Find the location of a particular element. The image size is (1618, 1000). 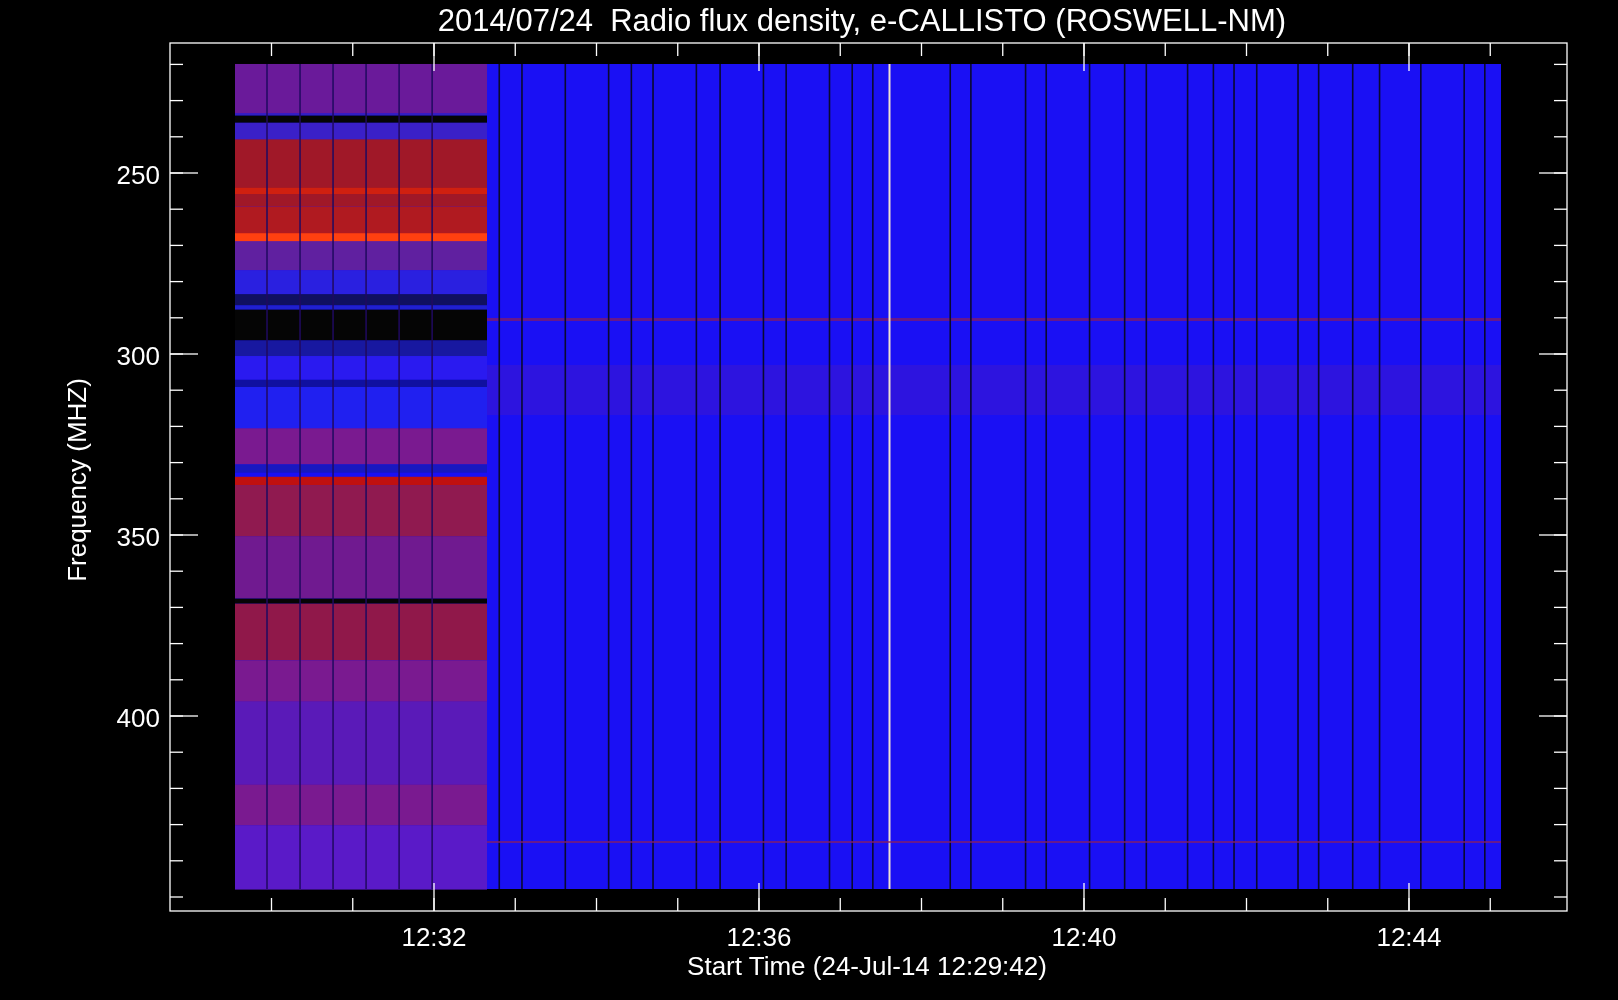

x-tick-label: 12:36 is located at coordinates (759, 937).